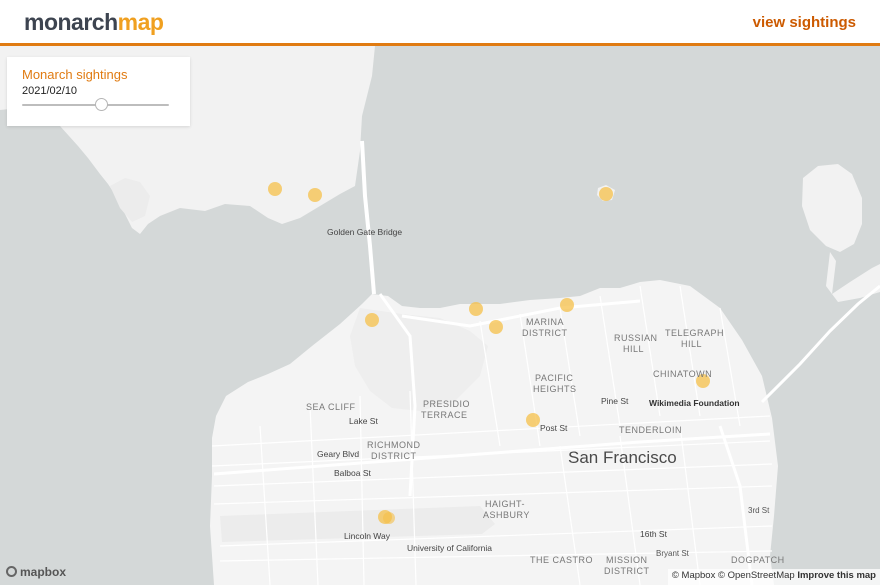 This screenshot has width=880, height=585. Describe the element at coordinates (562, 560) in the screenshot. I see `label-the-castro: THE CASTRO` at that location.